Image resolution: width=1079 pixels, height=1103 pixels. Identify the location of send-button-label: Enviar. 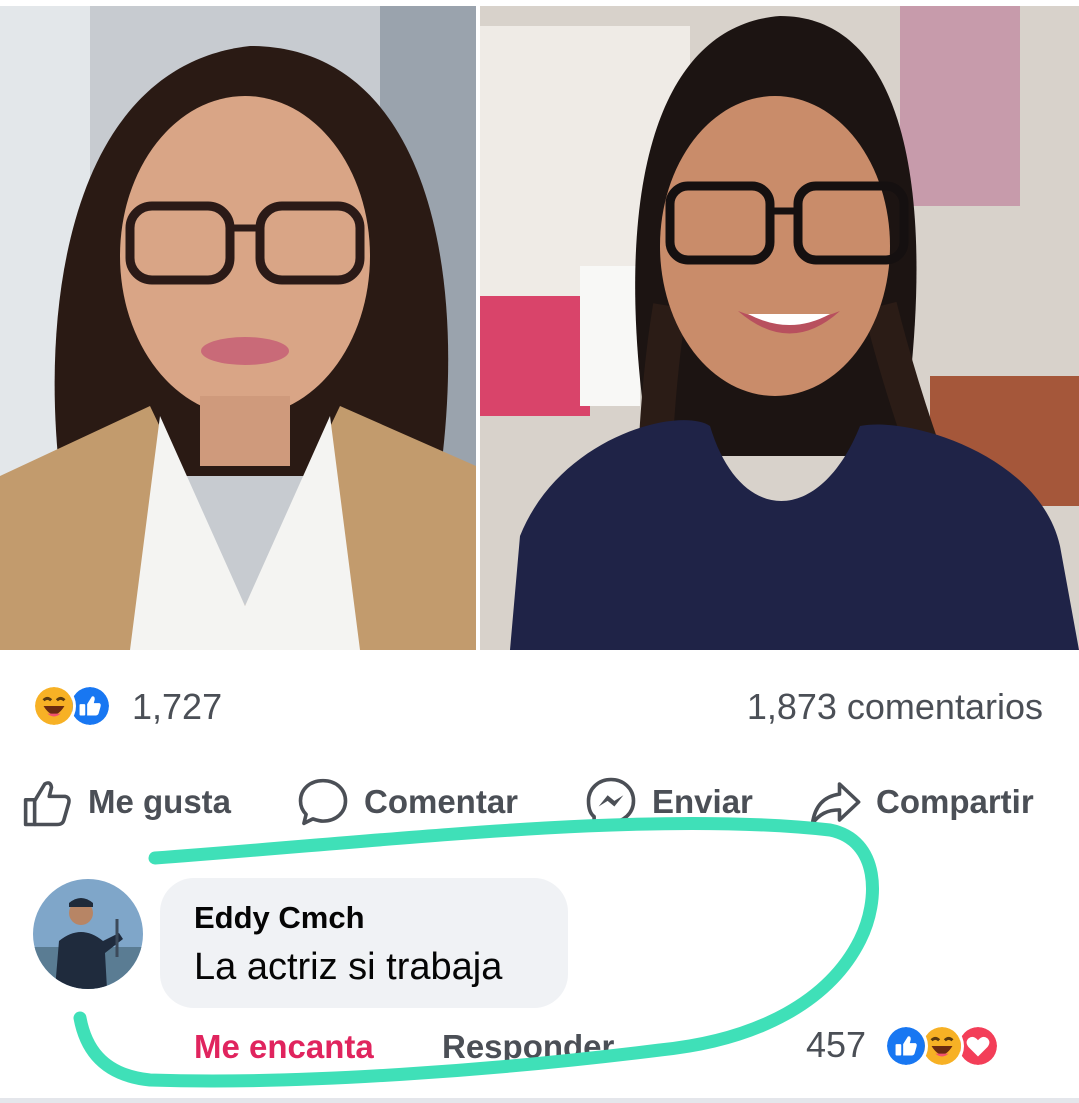
(702, 801).